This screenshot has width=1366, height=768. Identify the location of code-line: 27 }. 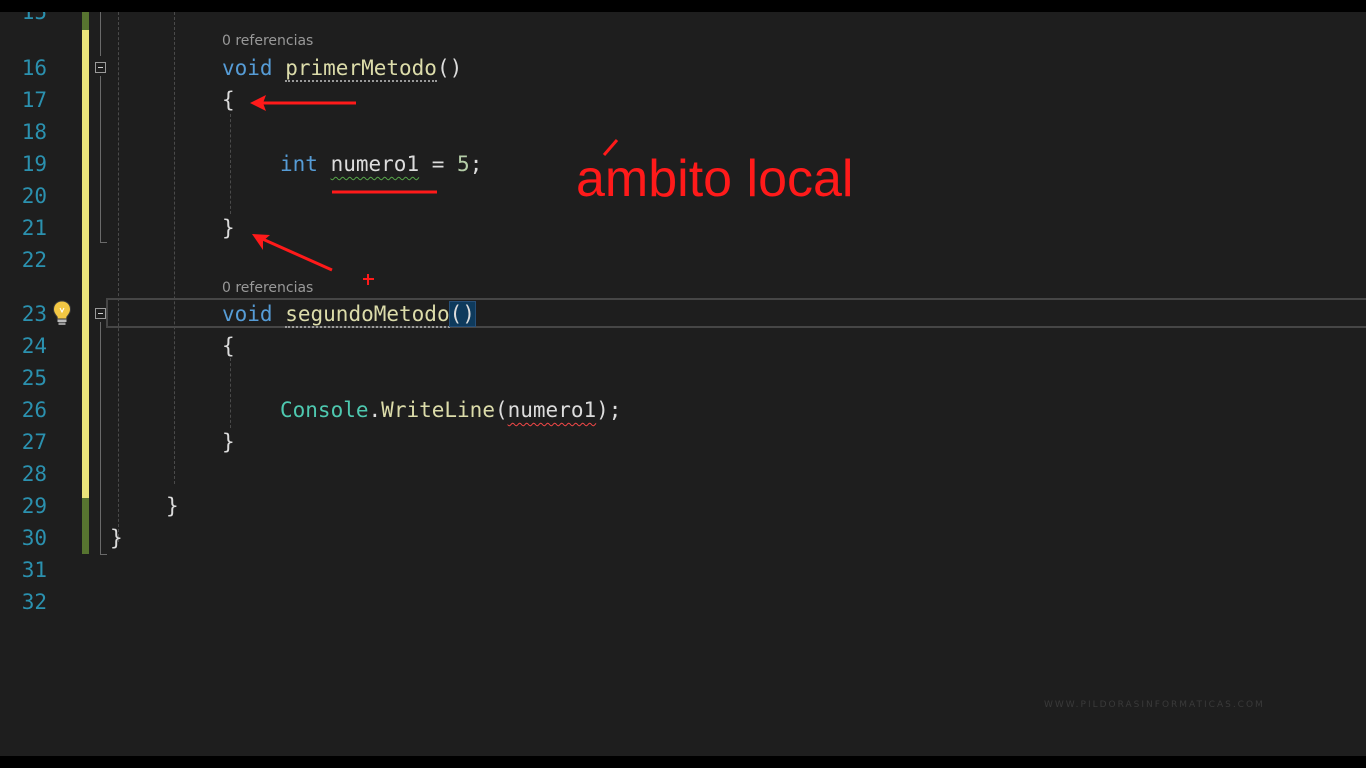
(683, 442).